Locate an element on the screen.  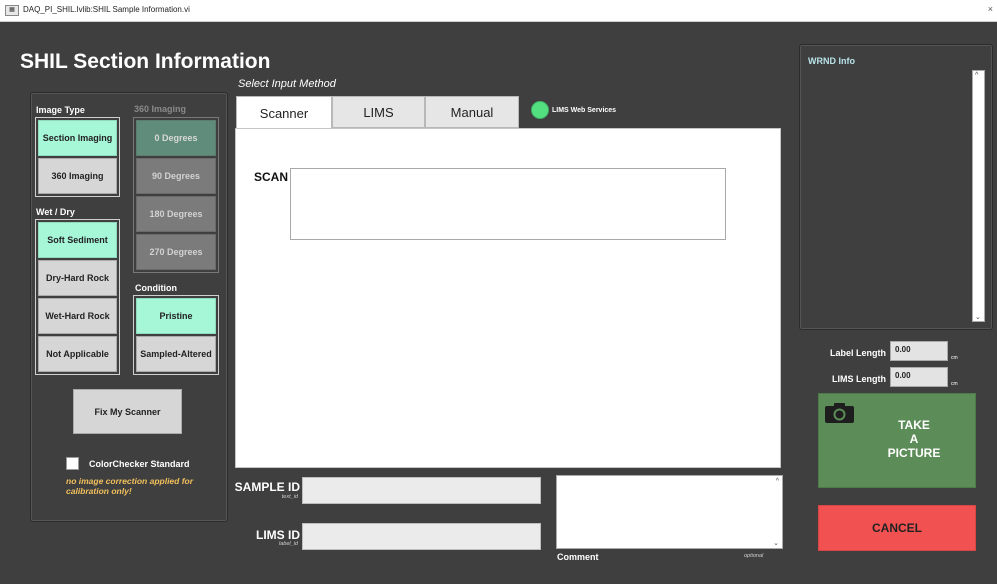
select-input-method-label: Select Input Method is located at coordinates (287, 84).